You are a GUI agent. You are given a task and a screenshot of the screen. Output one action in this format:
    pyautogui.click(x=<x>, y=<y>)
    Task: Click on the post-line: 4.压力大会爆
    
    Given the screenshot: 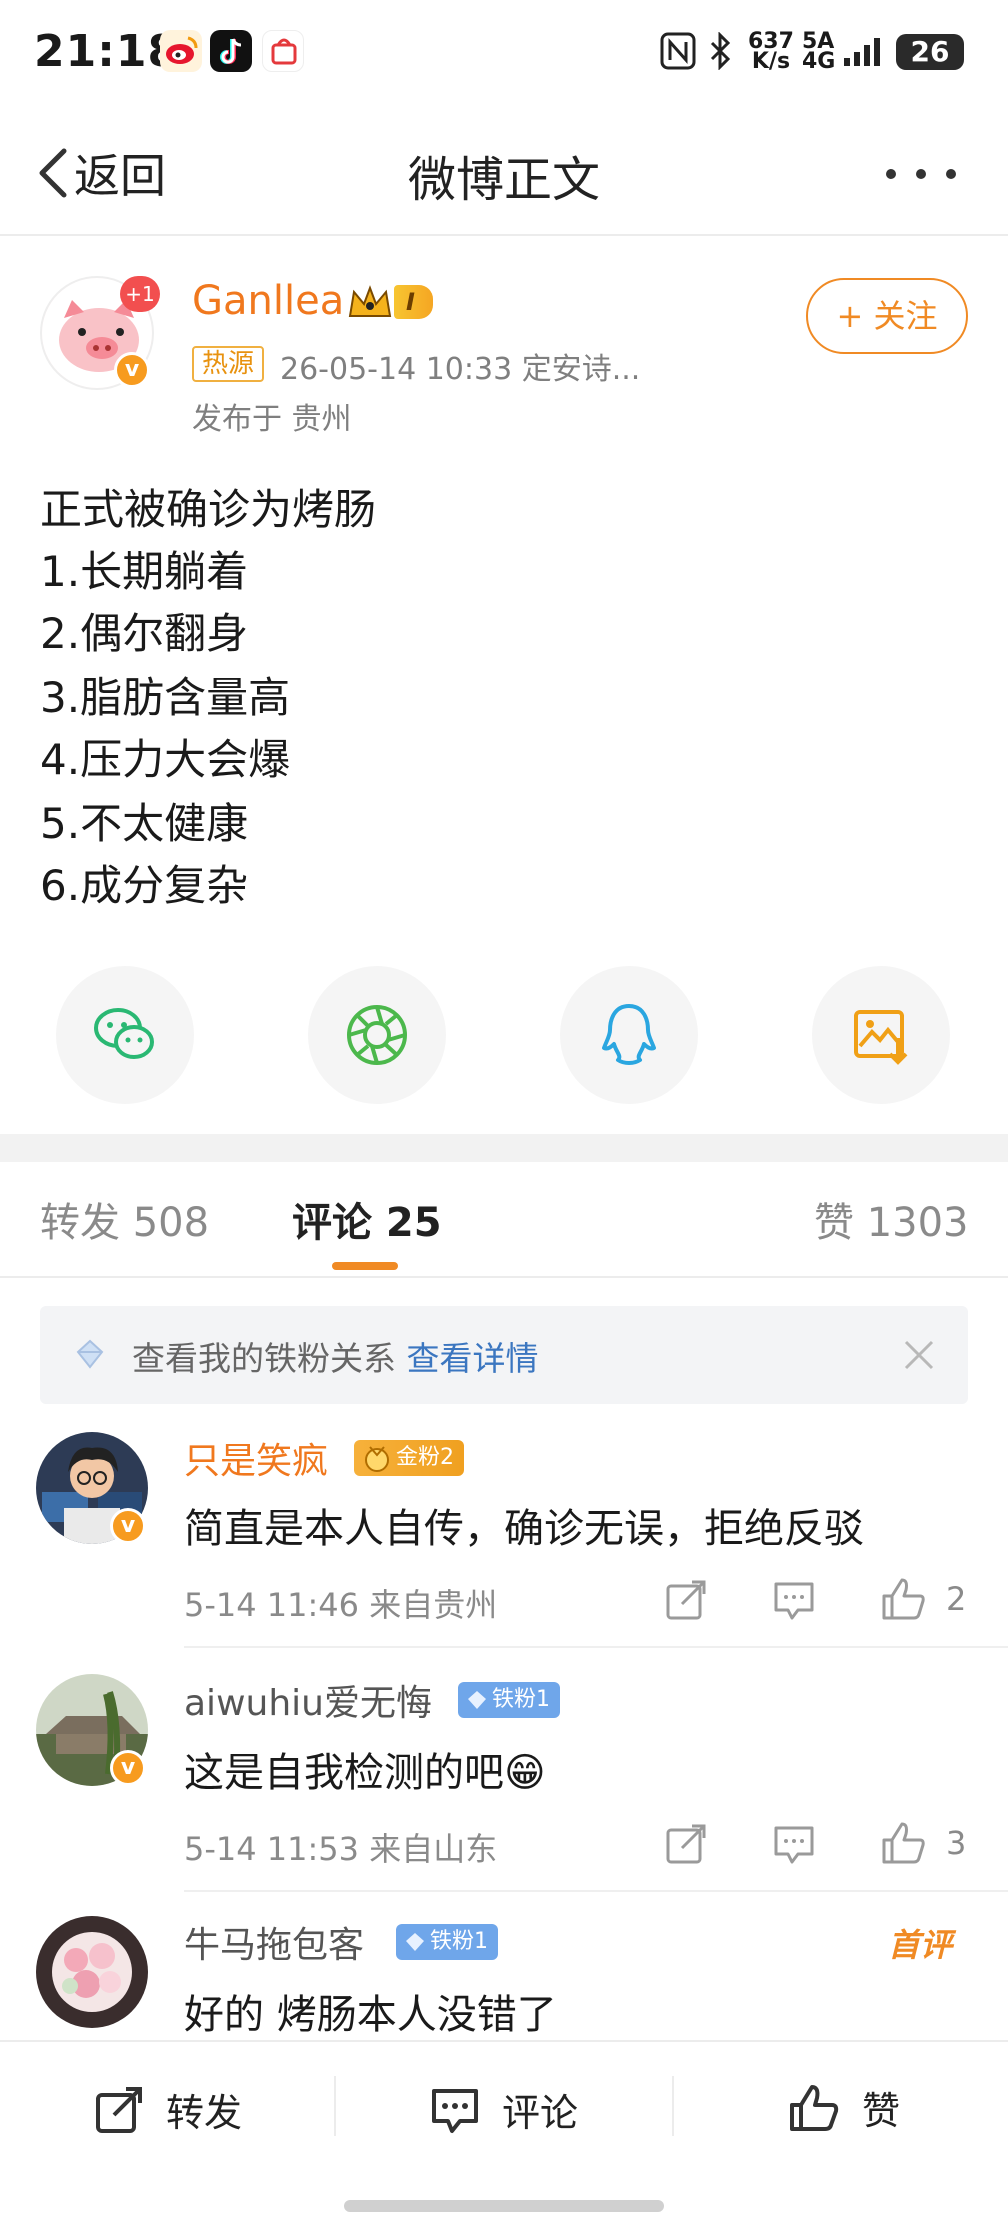 What is the action you would take?
    pyautogui.click(x=165, y=759)
    